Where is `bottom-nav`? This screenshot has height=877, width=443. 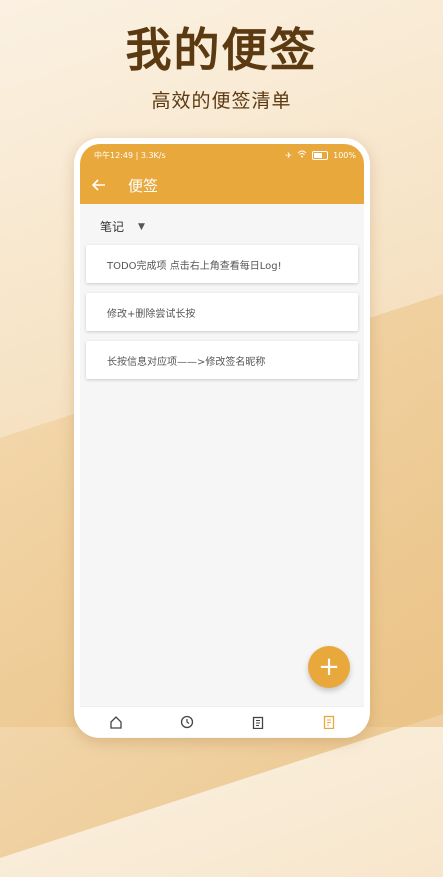
bottom-nav is located at coordinates (222, 721).